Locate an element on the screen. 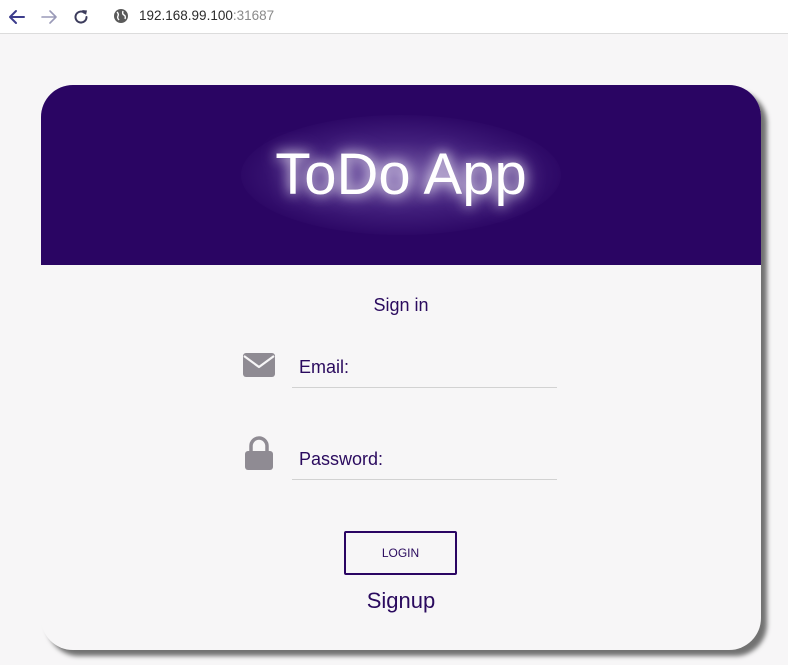  email-field: Email: is located at coordinates (424, 367).